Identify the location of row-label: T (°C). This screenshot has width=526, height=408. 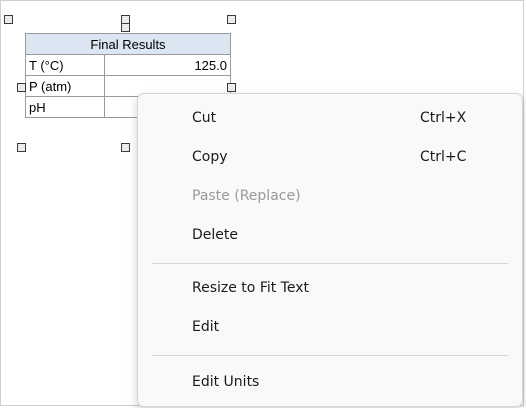
(65, 65).